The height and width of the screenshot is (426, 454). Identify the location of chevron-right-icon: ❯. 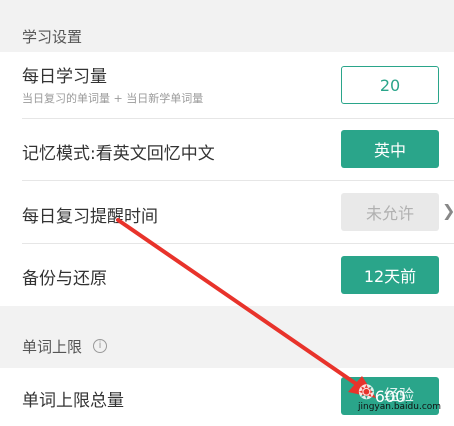
(448, 210).